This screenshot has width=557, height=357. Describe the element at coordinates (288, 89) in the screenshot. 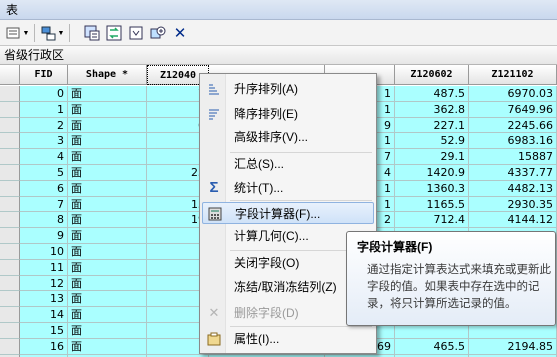

I see `menu-item-sort-ascending: 升序排列(A)` at that location.